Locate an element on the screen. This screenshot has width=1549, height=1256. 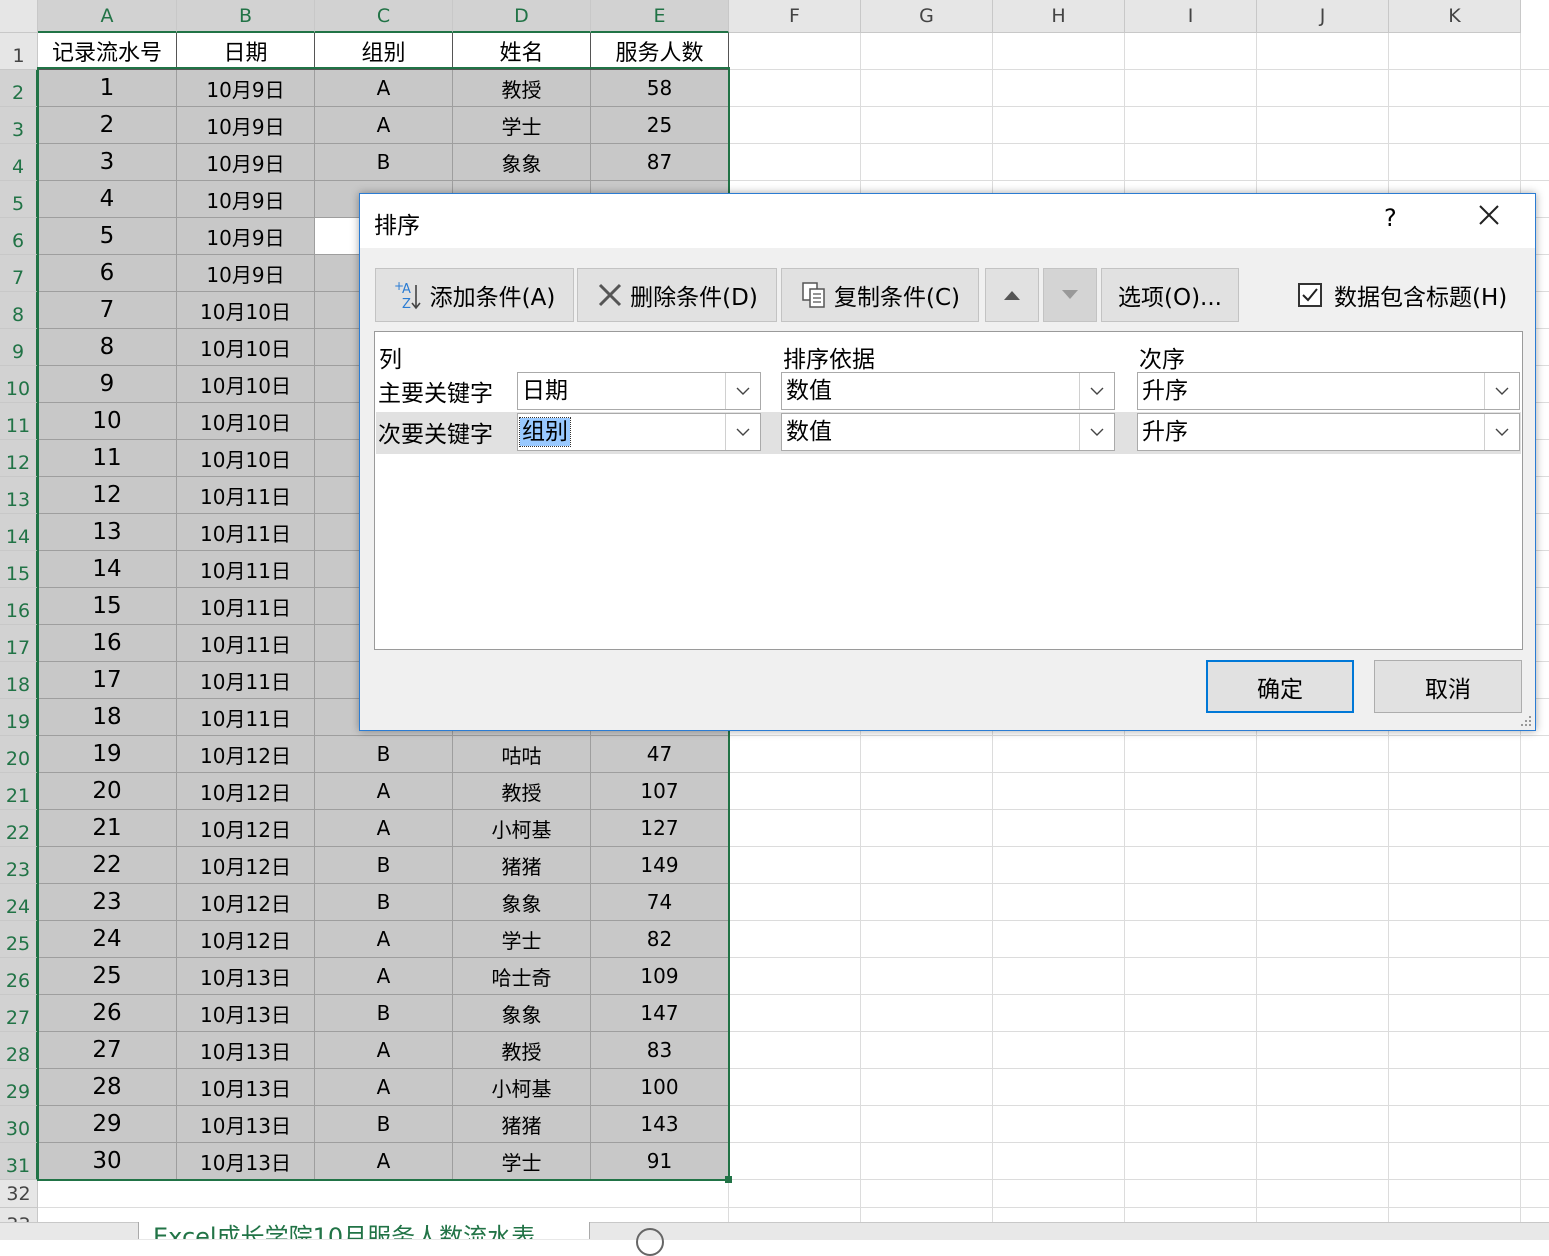
table-cell: 小柯基 is located at coordinates (522, 1087).